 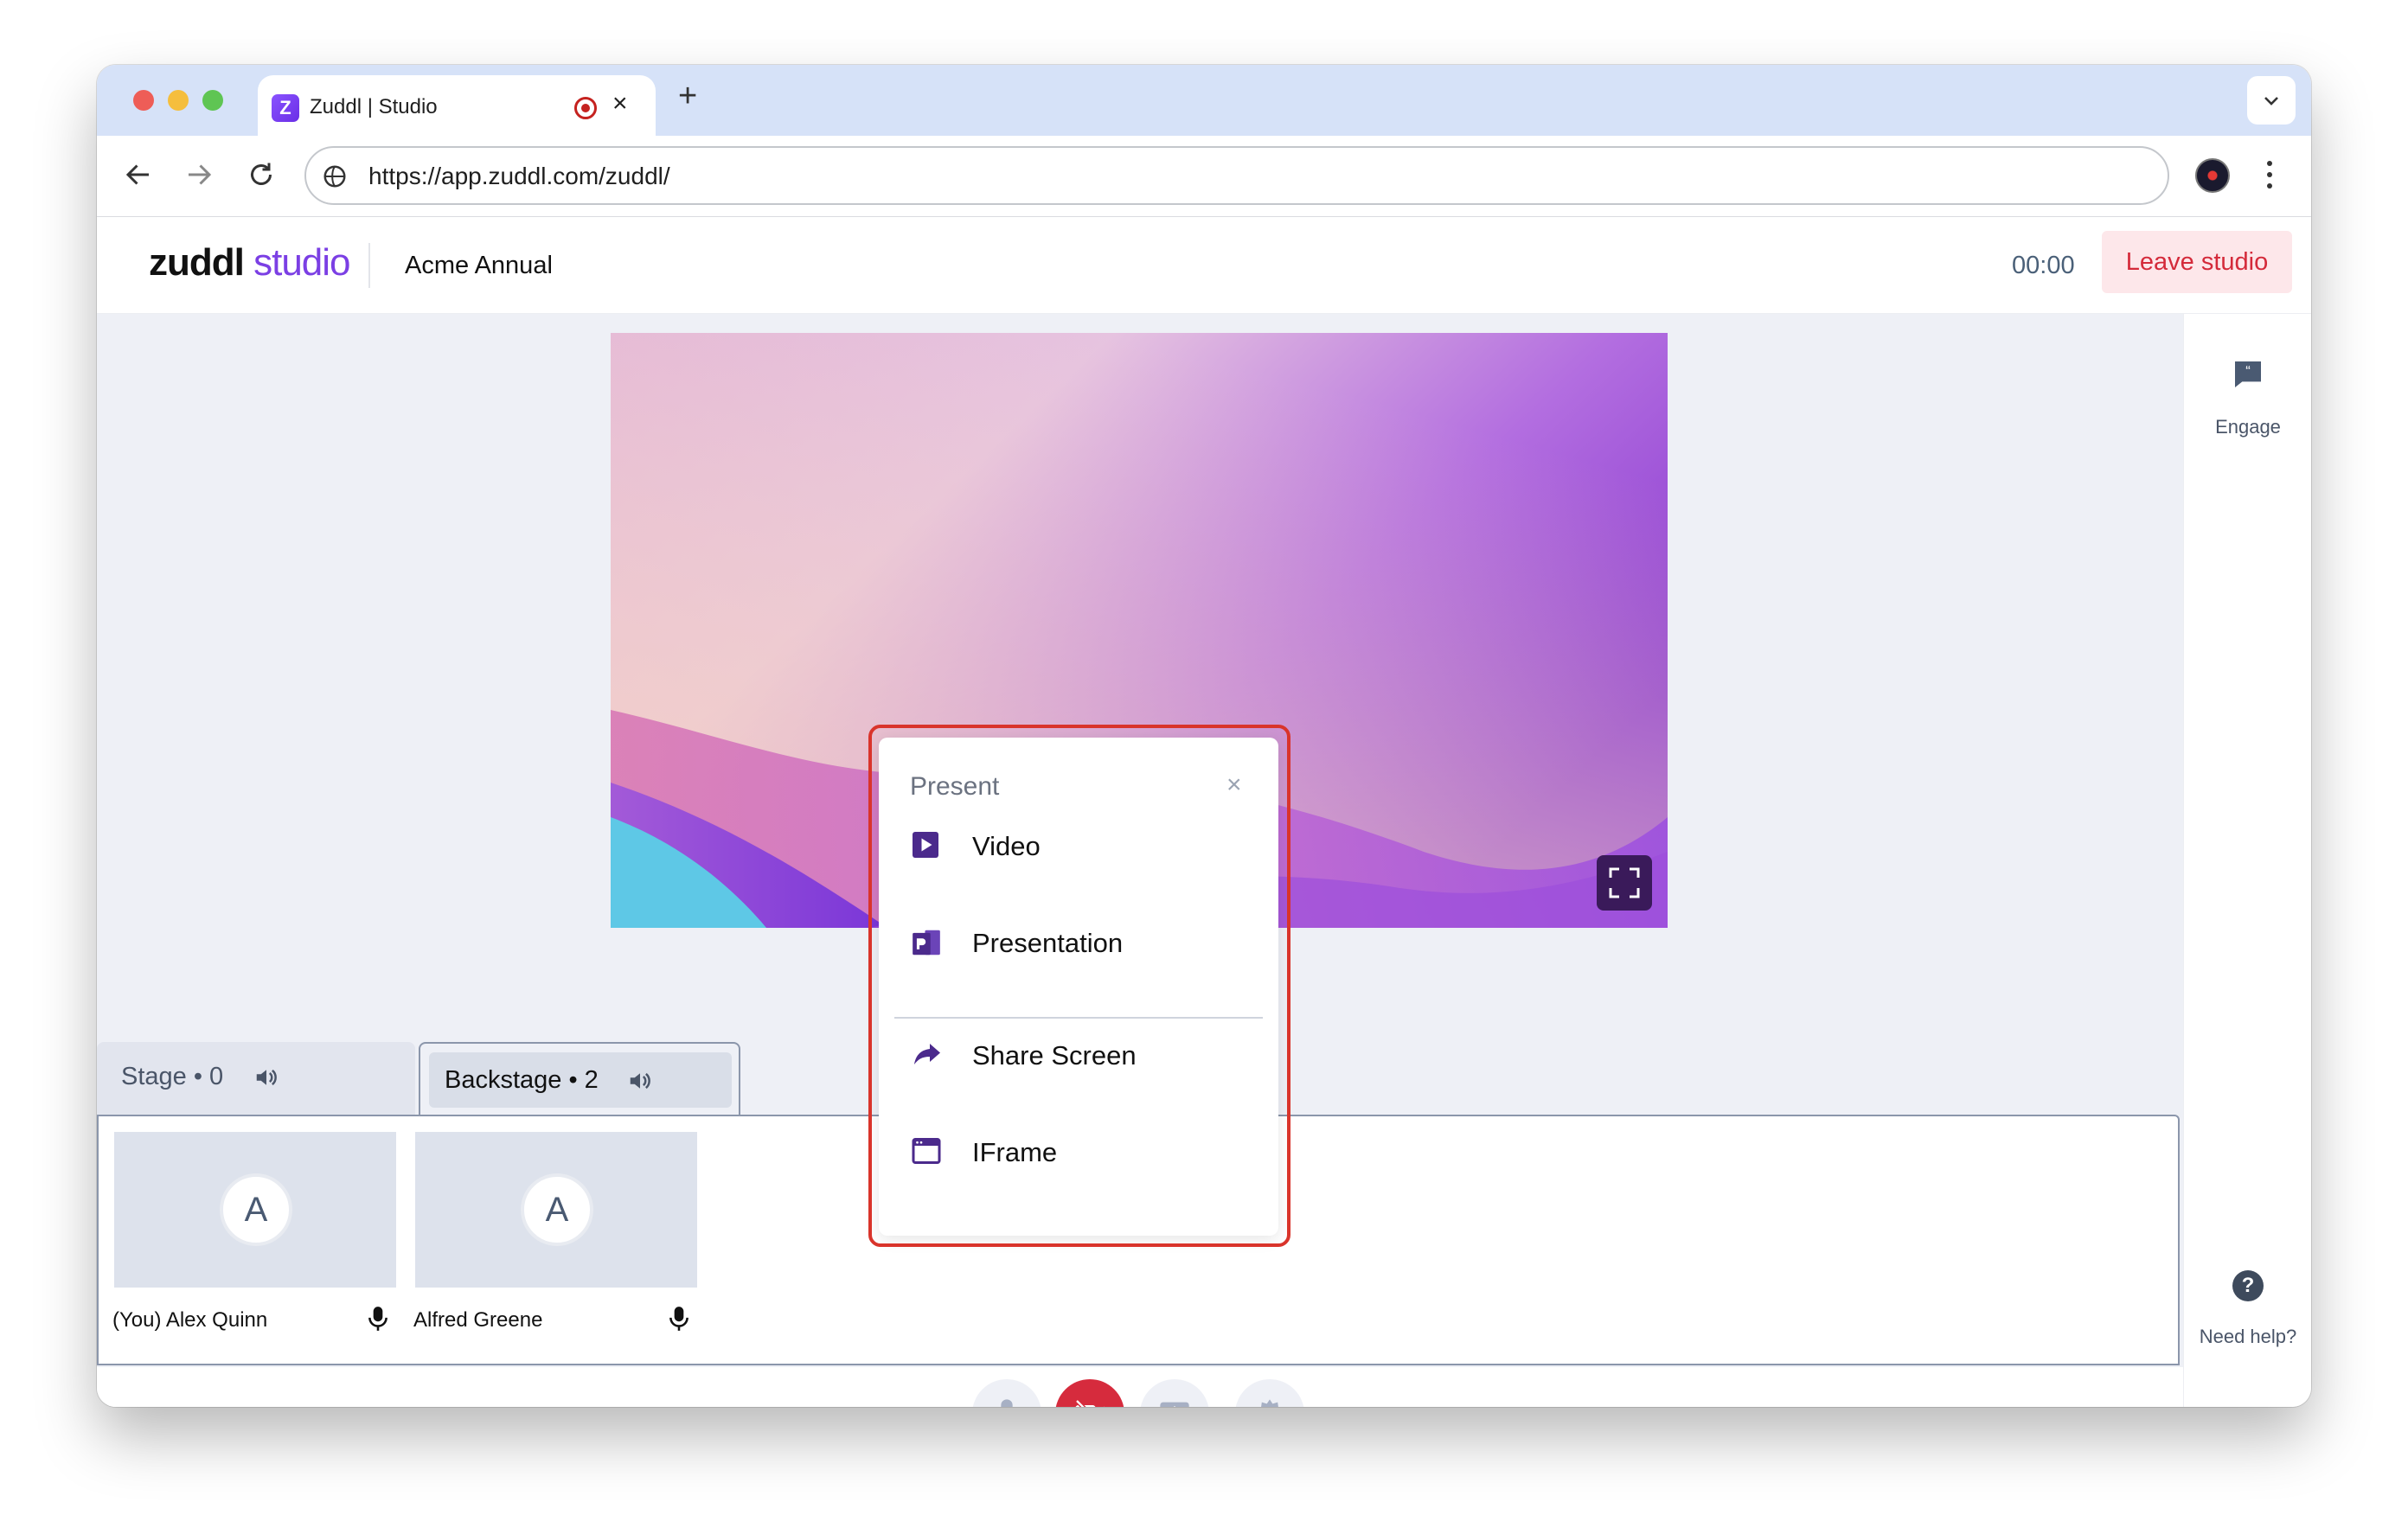 What do you see at coordinates (519, 176) in the screenshot?
I see `url-text: https://app.zuddl.com/zuddl/` at bounding box center [519, 176].